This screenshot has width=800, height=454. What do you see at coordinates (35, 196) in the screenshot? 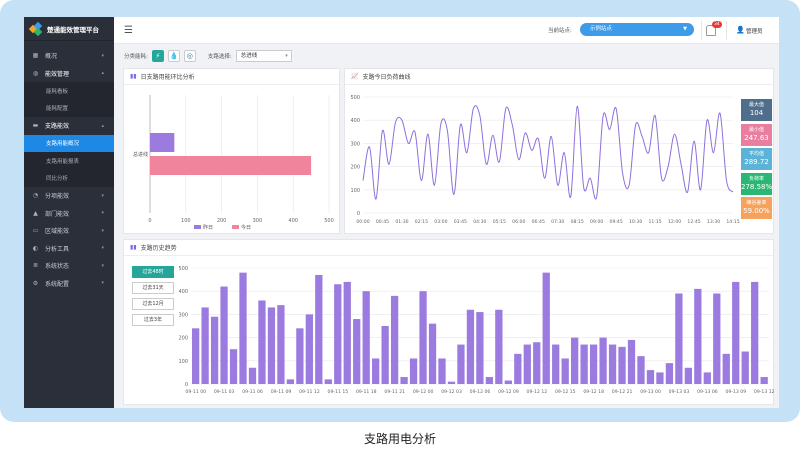
I see `category-icon: ◔` at bounding box center [35, 196].